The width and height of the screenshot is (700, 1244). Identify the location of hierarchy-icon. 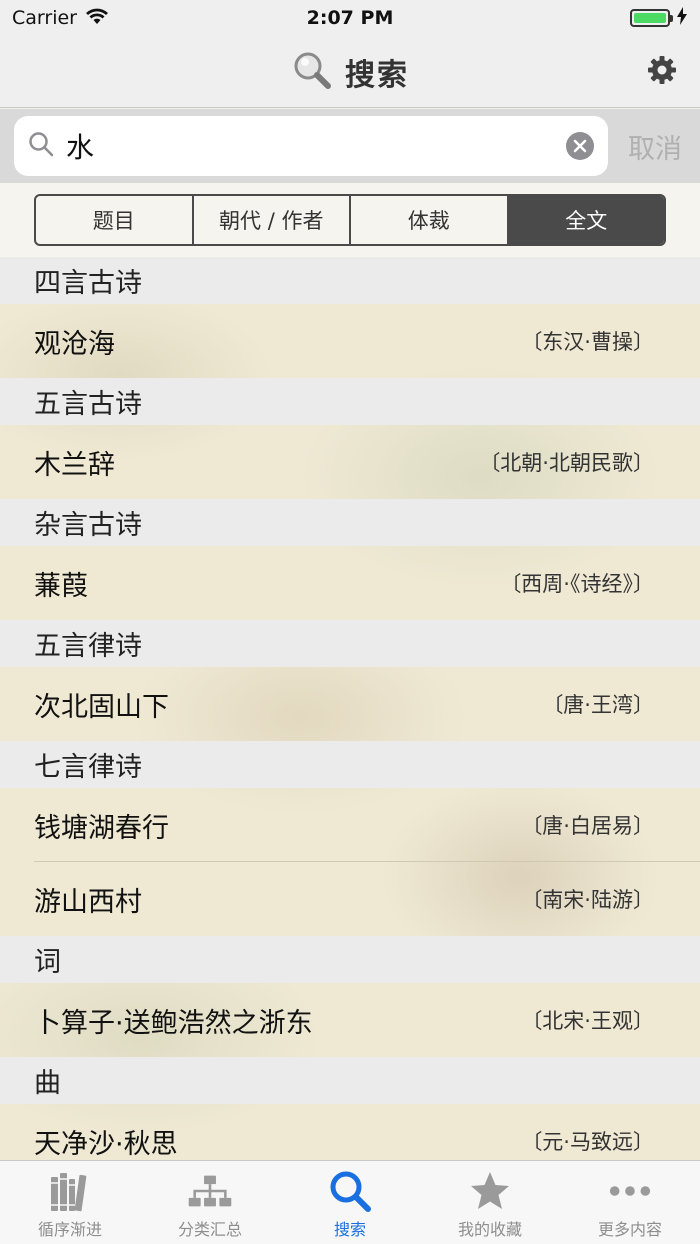
(210, 1191).